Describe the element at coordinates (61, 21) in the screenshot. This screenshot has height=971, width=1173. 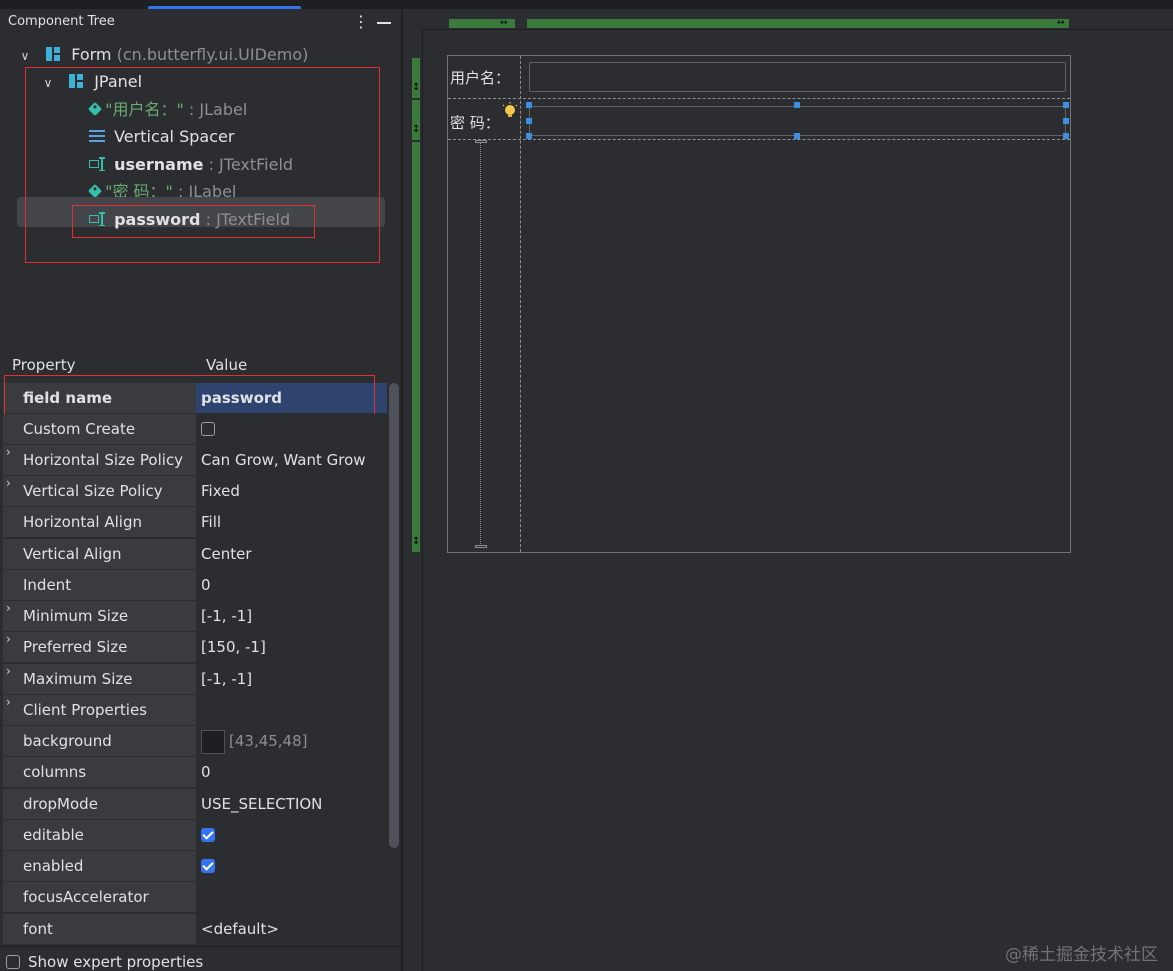
I see `component-tree-title: Component Tree` at that location.